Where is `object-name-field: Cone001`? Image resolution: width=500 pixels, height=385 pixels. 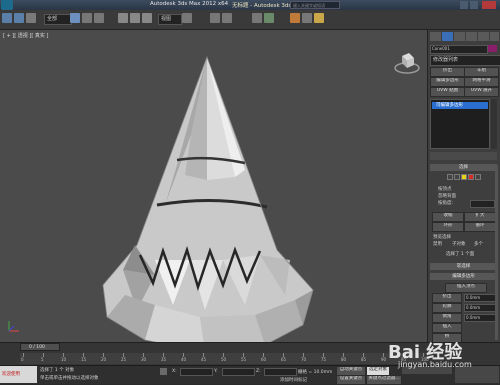
object-name-field: Cone001 is located at coordinates (459, 49).